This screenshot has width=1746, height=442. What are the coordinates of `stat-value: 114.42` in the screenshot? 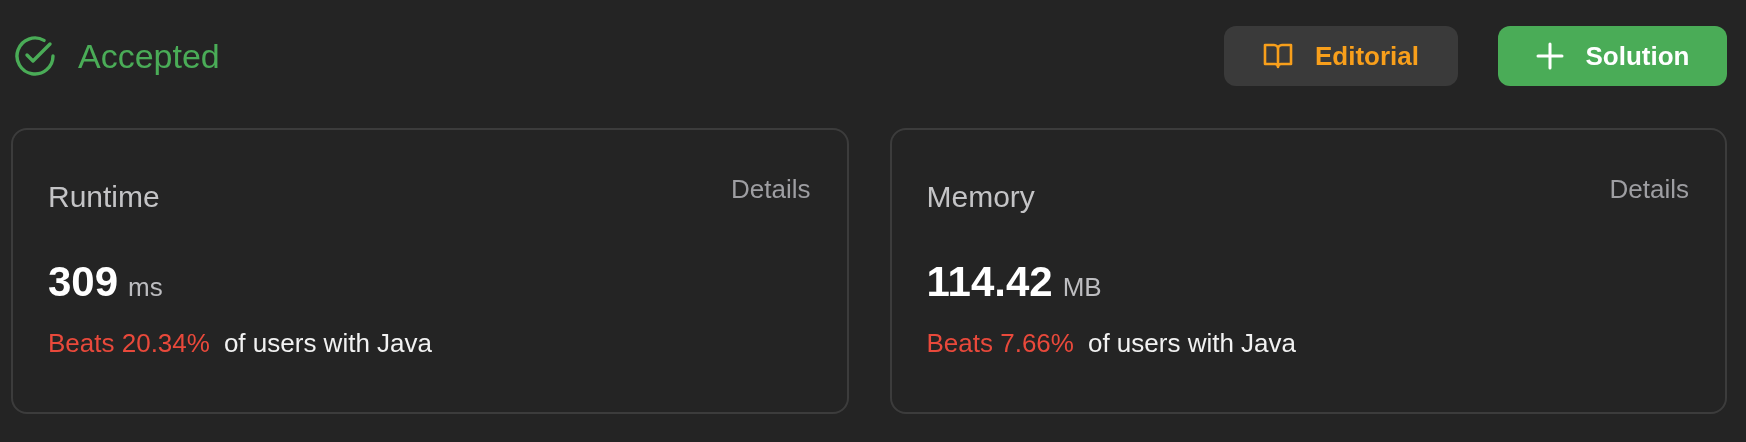 It's located at (989, 282).